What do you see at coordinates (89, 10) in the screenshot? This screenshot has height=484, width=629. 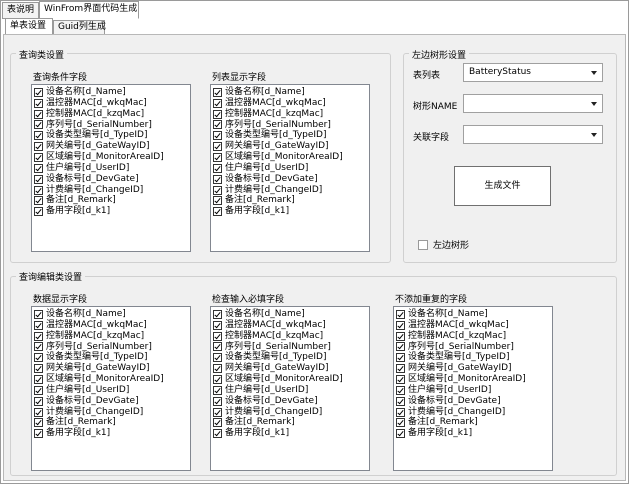 I see `tab-winform-codegen: WinFrom界面代码生成` at bounding box center [89, 10].